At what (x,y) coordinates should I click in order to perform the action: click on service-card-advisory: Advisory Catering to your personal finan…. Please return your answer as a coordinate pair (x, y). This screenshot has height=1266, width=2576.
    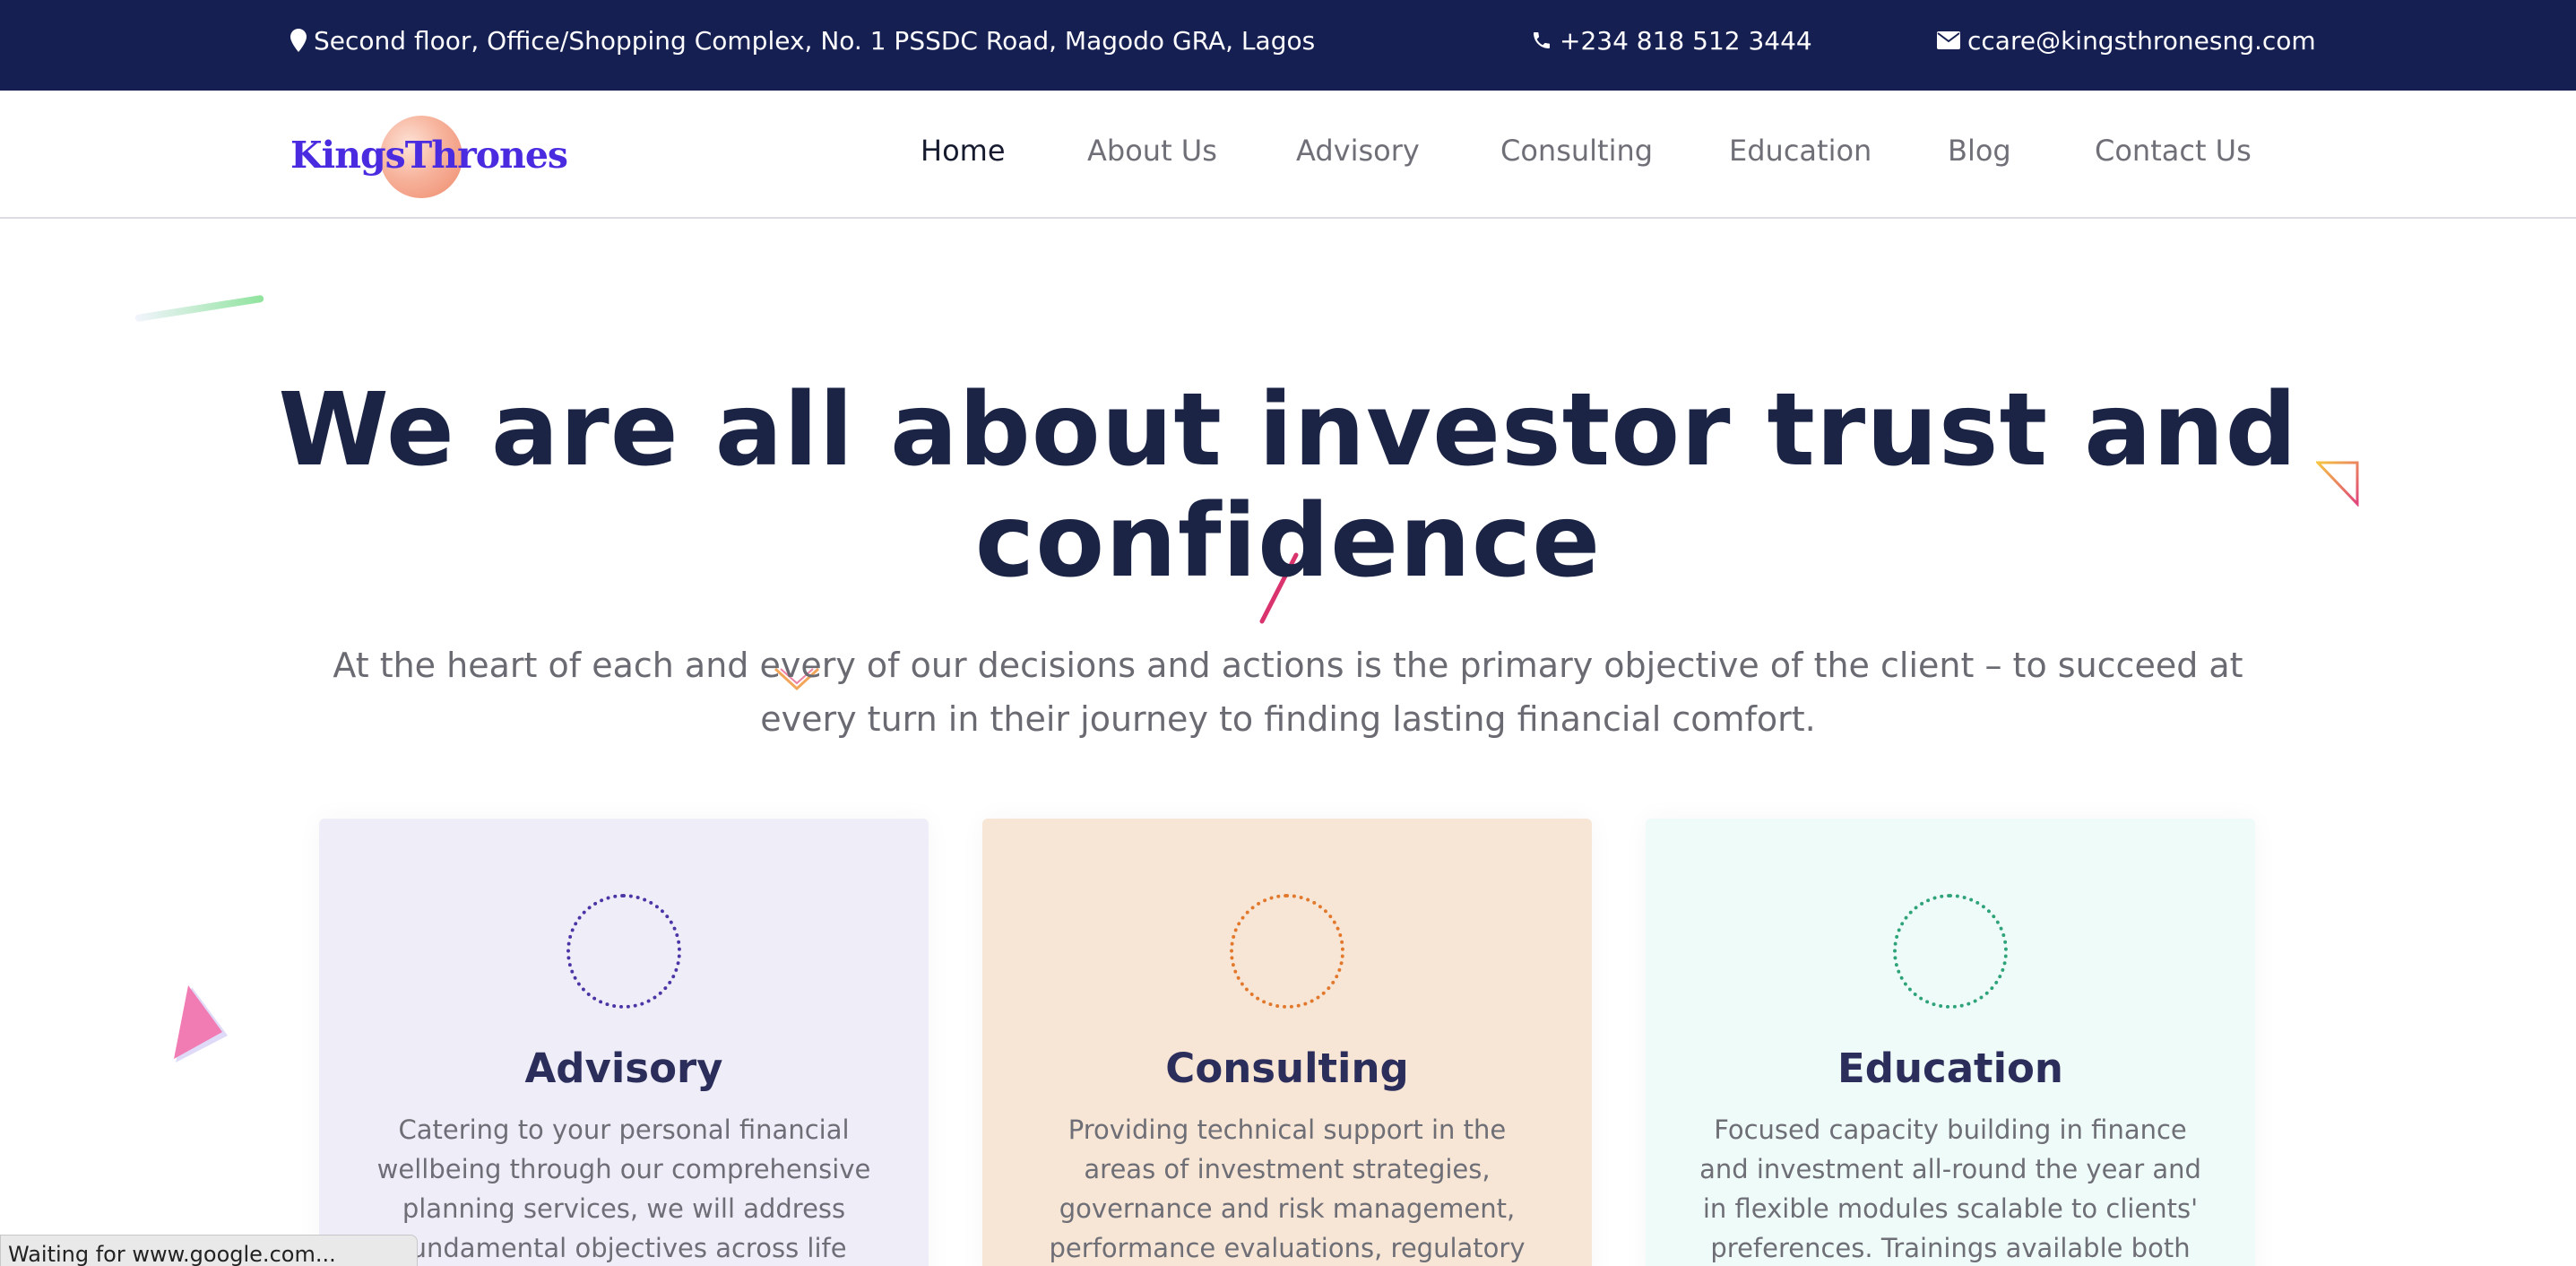
    Looking at the image, I should click on (624, 1042).